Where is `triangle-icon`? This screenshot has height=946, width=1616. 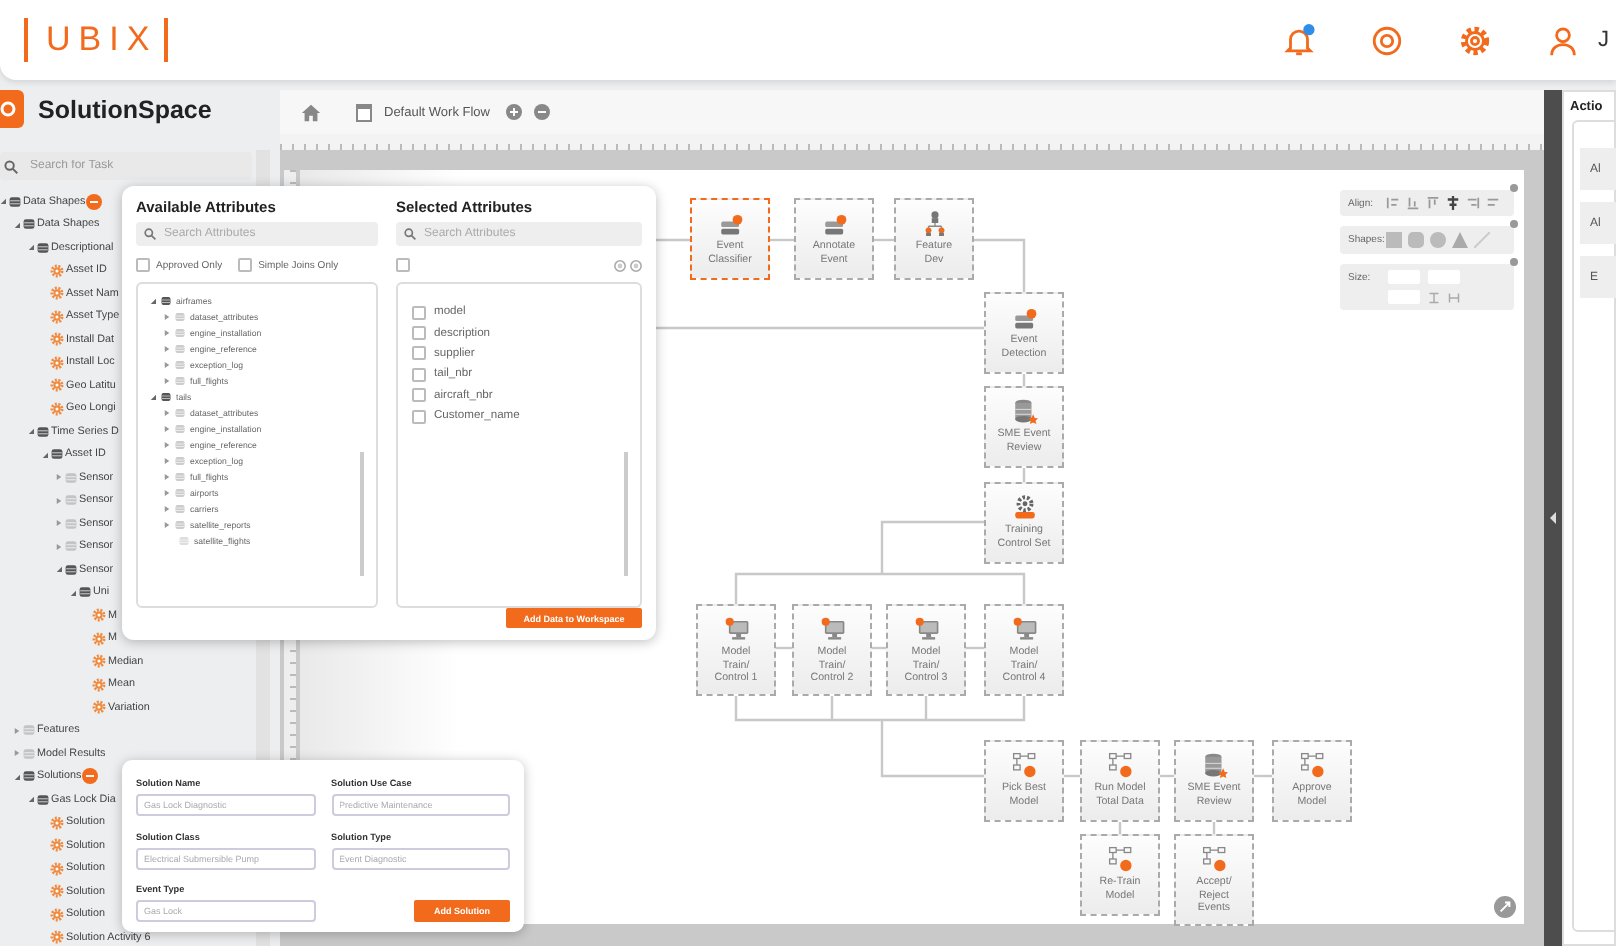
triangle-icon is located at coordinates (1460, 240).